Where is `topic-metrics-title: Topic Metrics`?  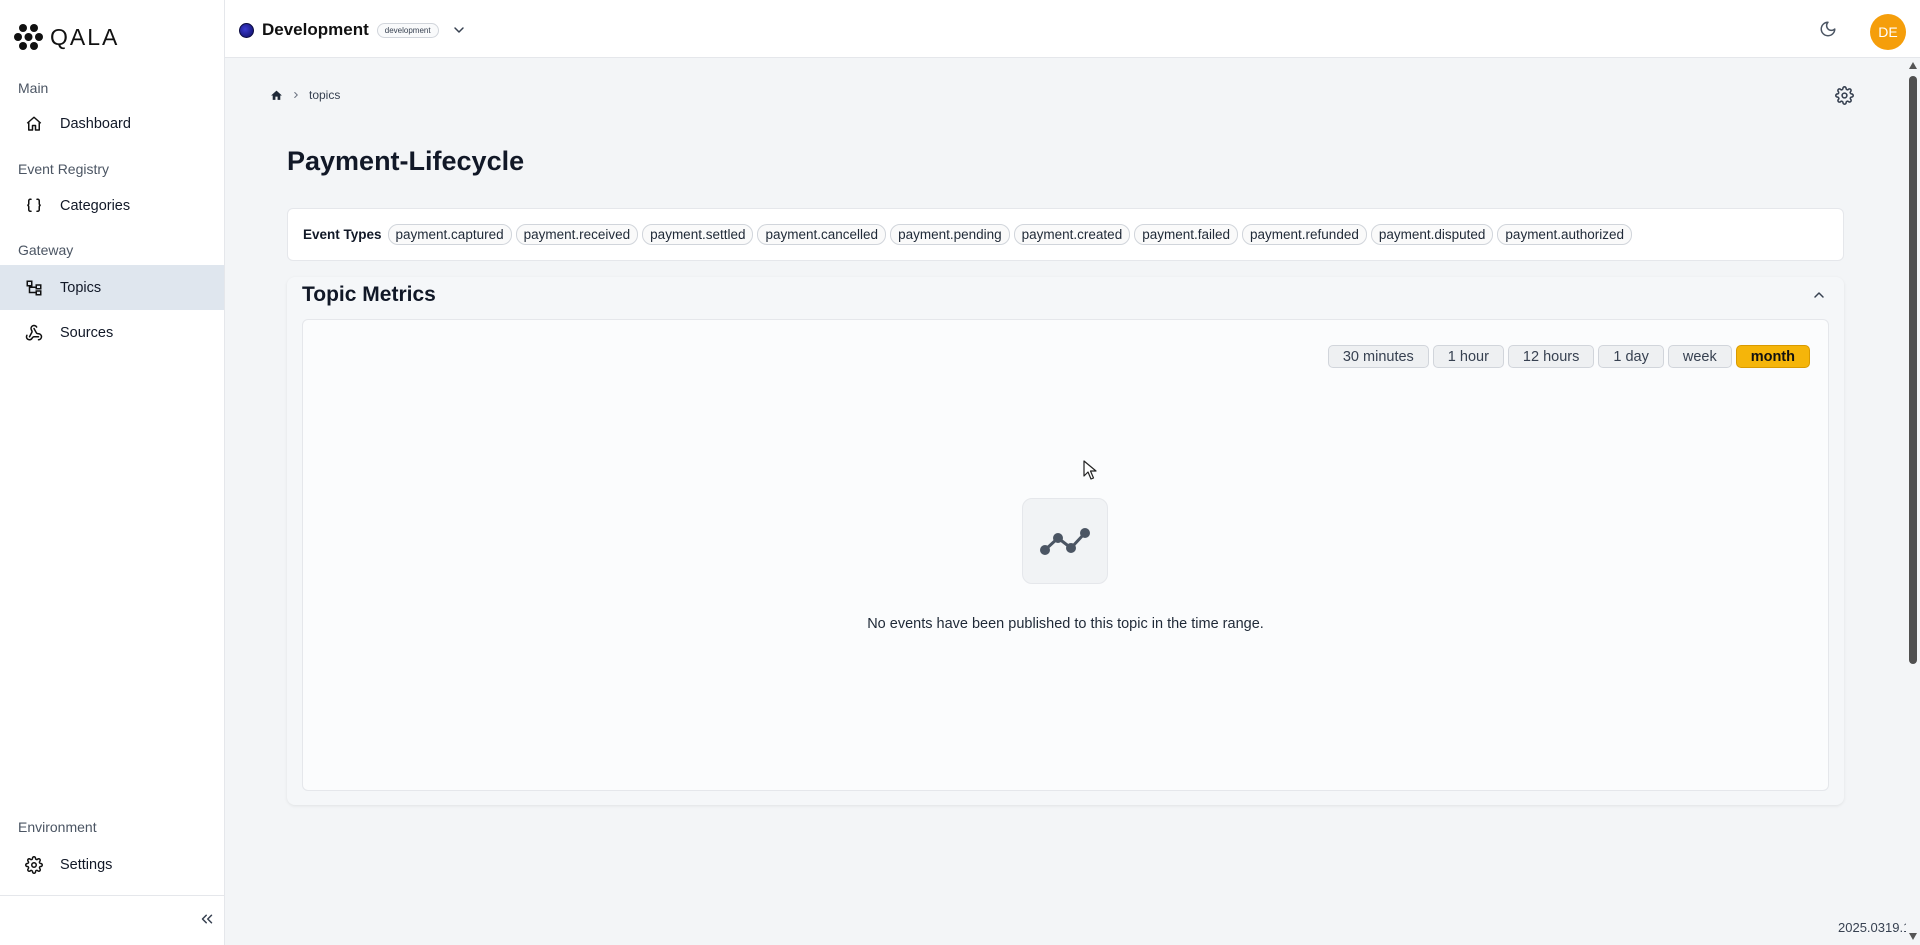
topic-metrics-title: Topic Metrics is located at coordinates (369, 294).